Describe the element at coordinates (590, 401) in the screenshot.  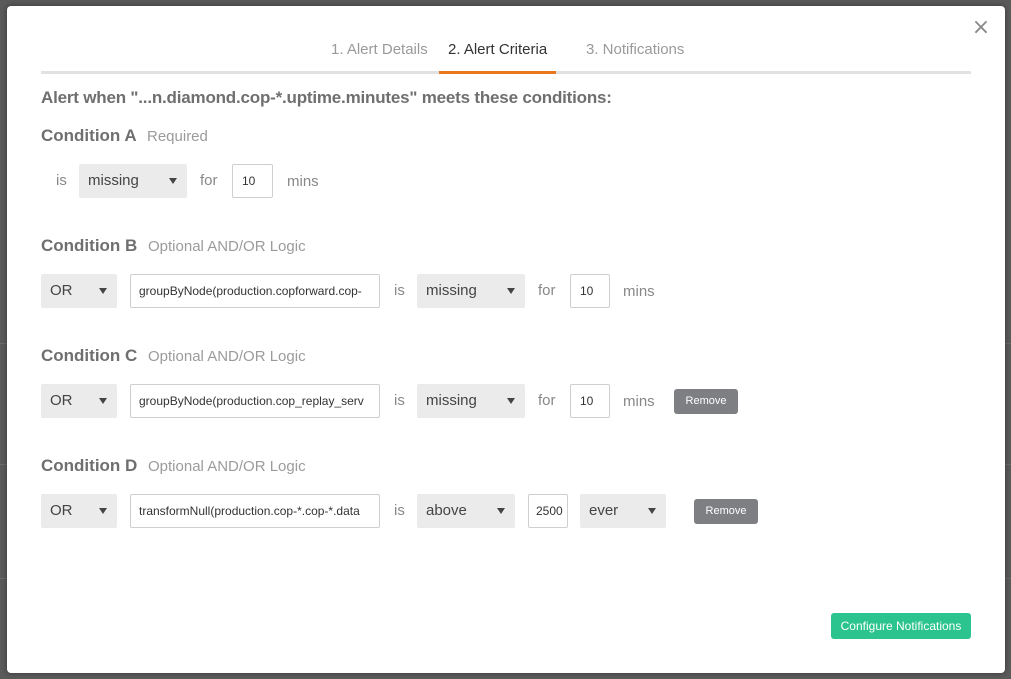
I see `condition-c-duration-input: 10` at that location.